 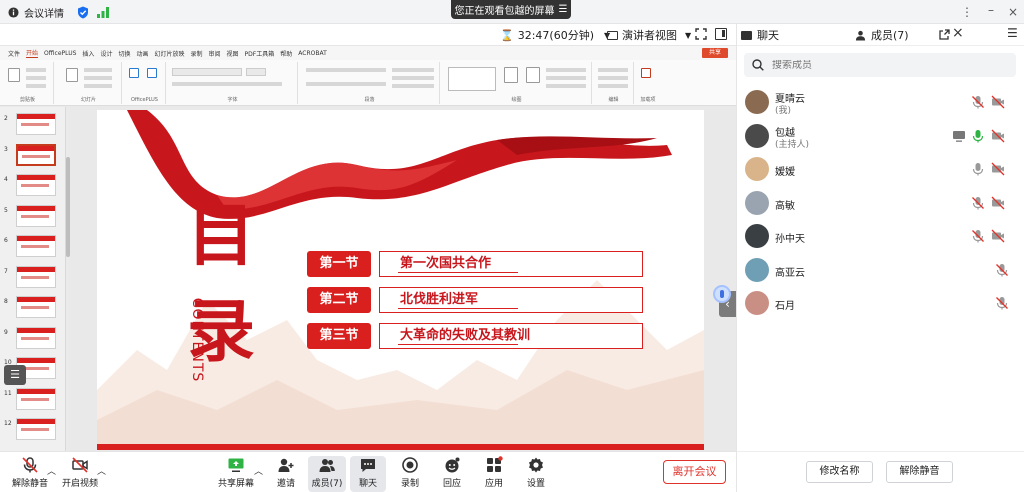 What do you see at coordinates (286, 474) in the screenshot?
I see `invite-button: 邀请` at bounding box center [286, 474].